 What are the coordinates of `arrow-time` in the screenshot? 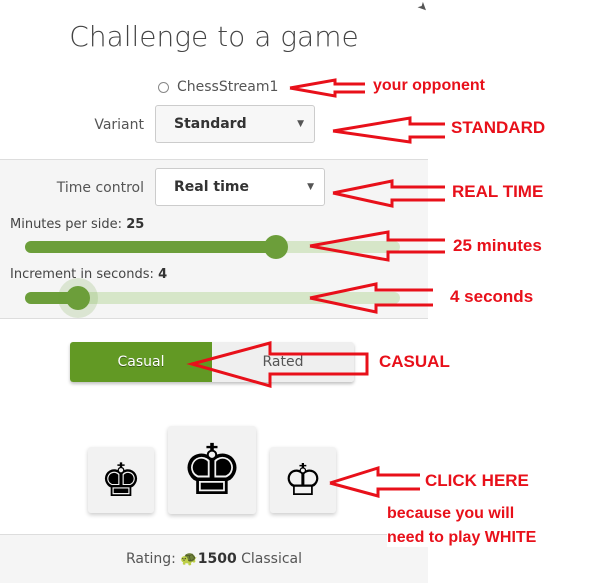 It's located at (388, 193).